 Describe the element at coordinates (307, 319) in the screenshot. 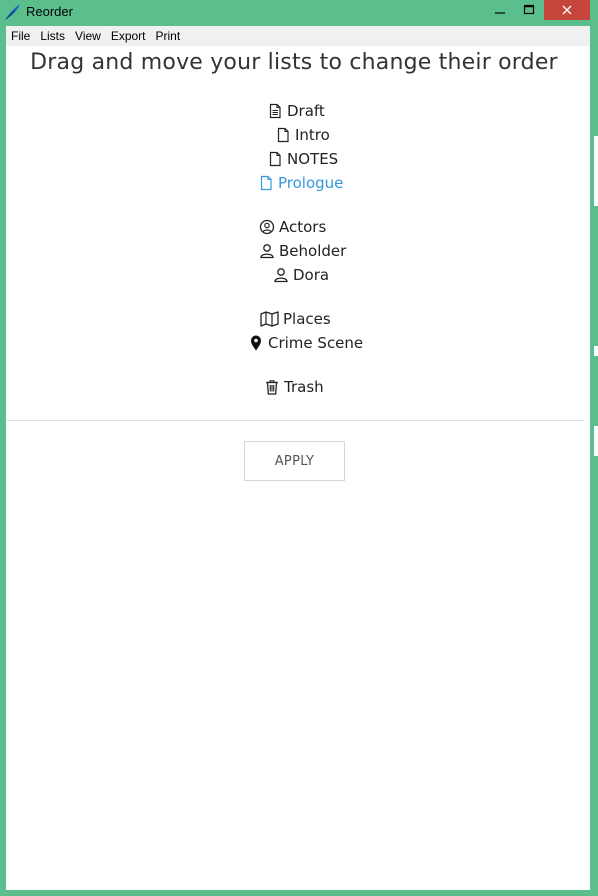

I see `list-item-label: Places` at that location.